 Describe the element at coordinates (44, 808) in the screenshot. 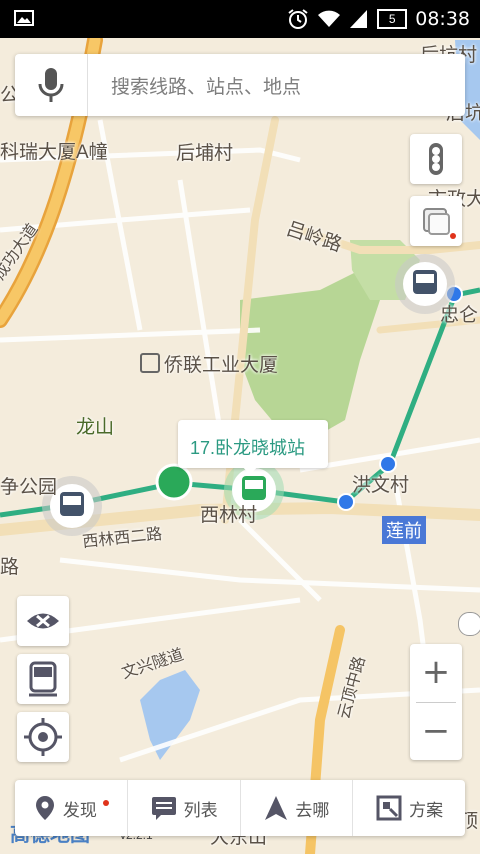

I see `location-pin-icon` at that location.